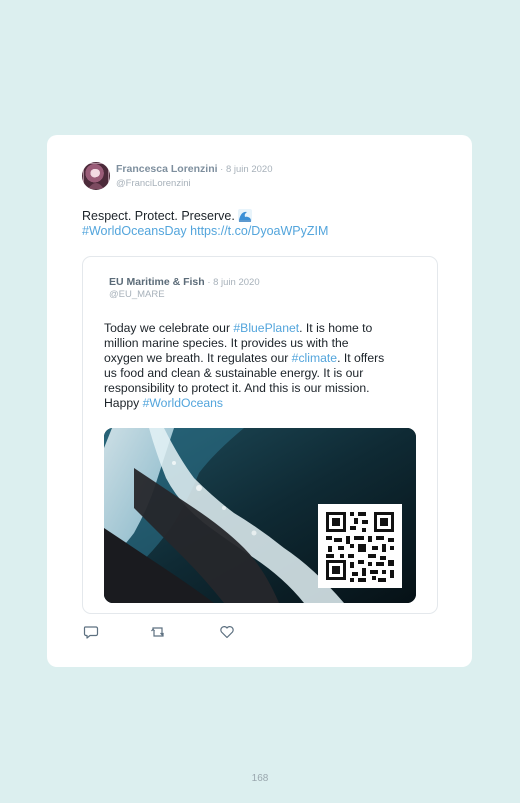 This screenshot has width=520, height=803. Describe the element at coordinates (158, 632) in the screenshot. I see `retweet-icon` at that location.